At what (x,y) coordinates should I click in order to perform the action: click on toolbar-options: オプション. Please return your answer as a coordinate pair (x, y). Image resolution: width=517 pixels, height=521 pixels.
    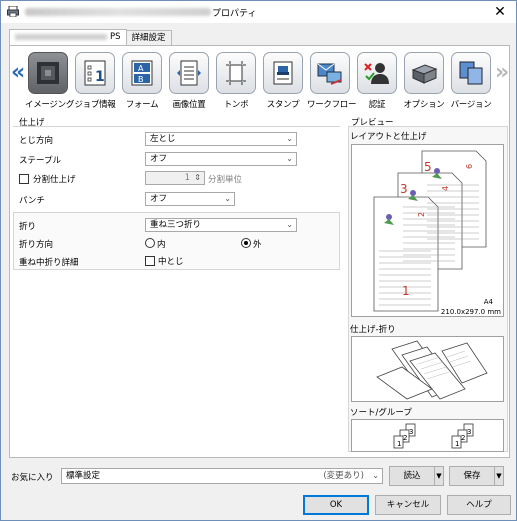
    Looking at the image, I should click on (424, 81).